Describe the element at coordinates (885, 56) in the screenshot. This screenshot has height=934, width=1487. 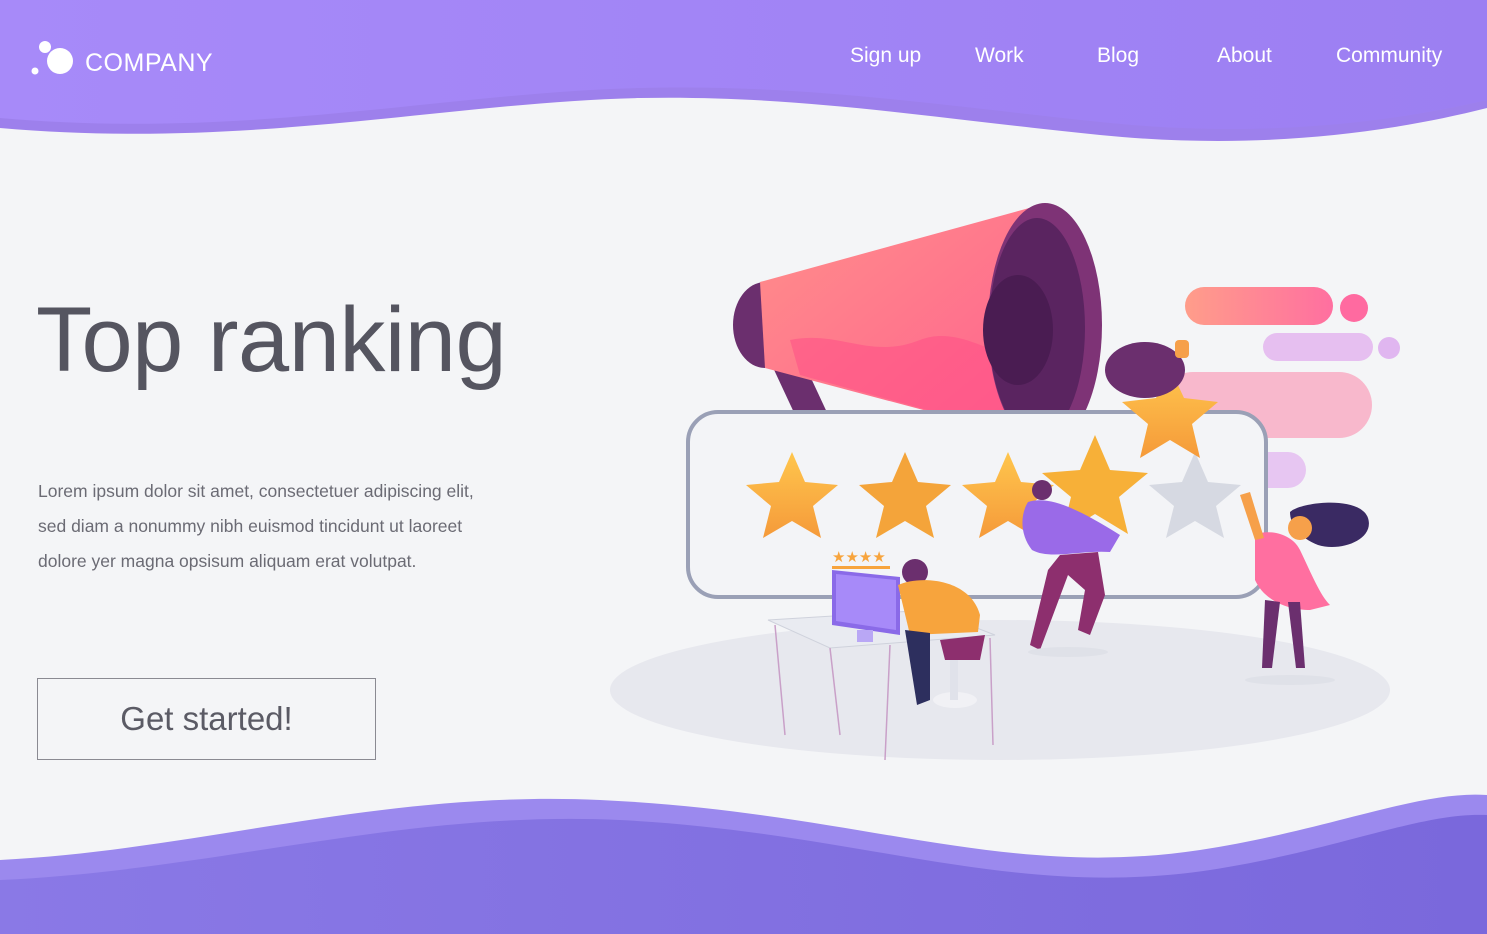
I see `nav-sign-up: Sign up` at that location.